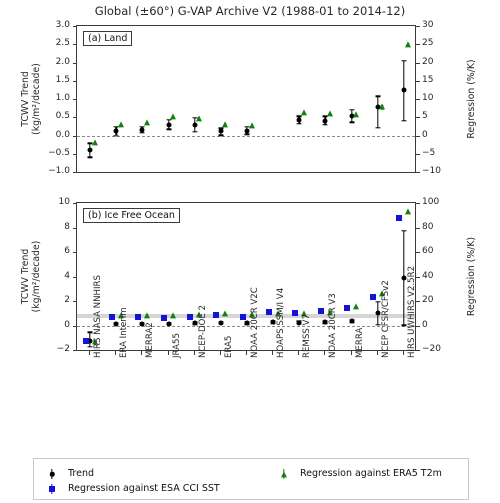  Describe the element at coordinates (431, 202) in the screenshot. I see `y-tick-label-right: 100` at that location.